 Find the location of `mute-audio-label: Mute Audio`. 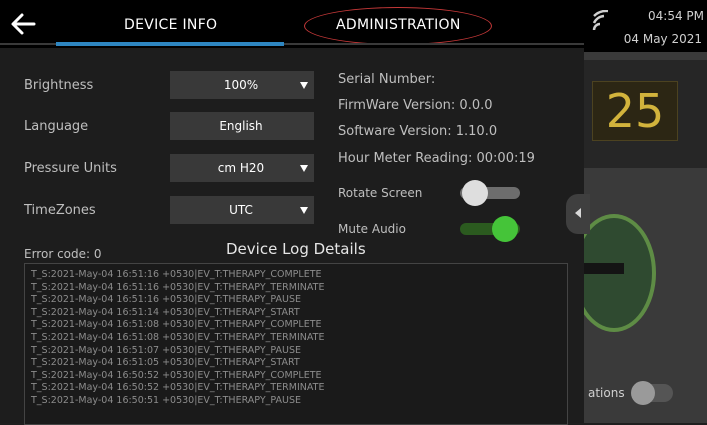

mute-audio-label: Mute Audio is located at coordinates (372, 229).